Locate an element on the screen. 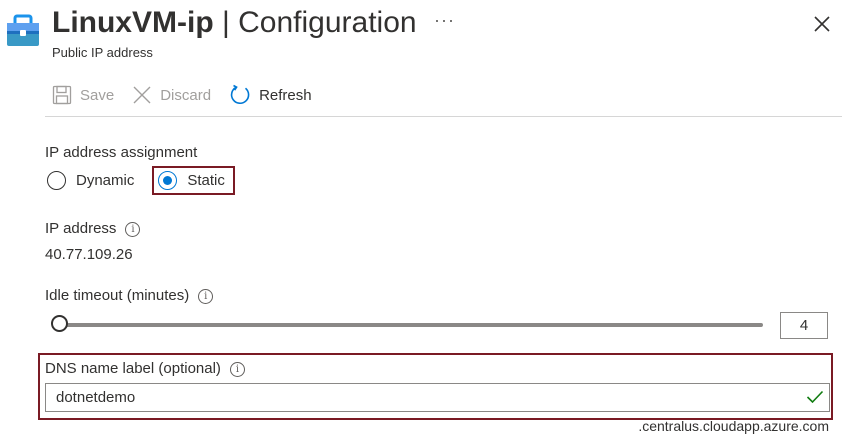 The height and width of the screenshot is (440, 847). ip-address-label: IP address is located at coordinates (81, 228).